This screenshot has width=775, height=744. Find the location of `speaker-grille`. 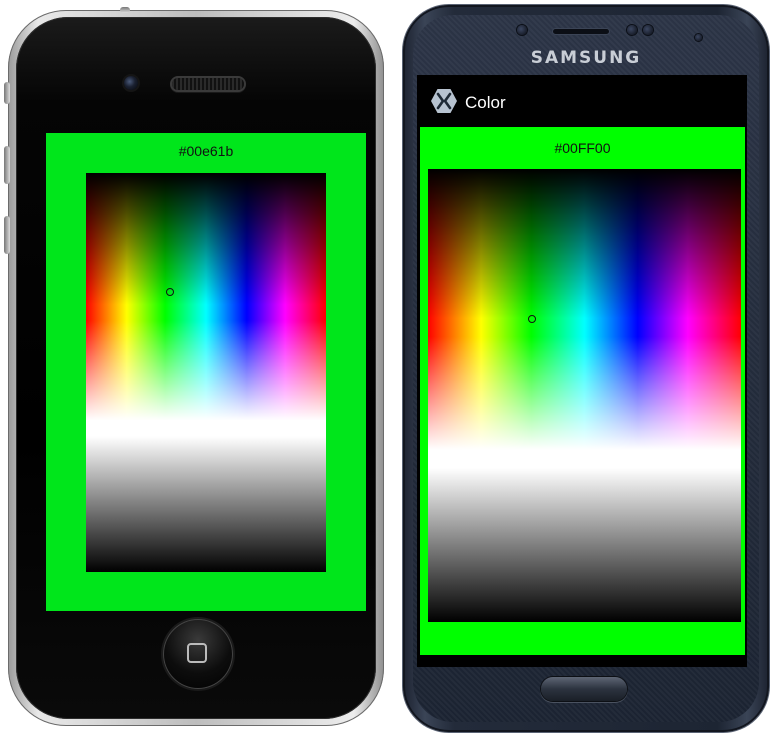

speaker-grille is located at coordinates (208, 84).